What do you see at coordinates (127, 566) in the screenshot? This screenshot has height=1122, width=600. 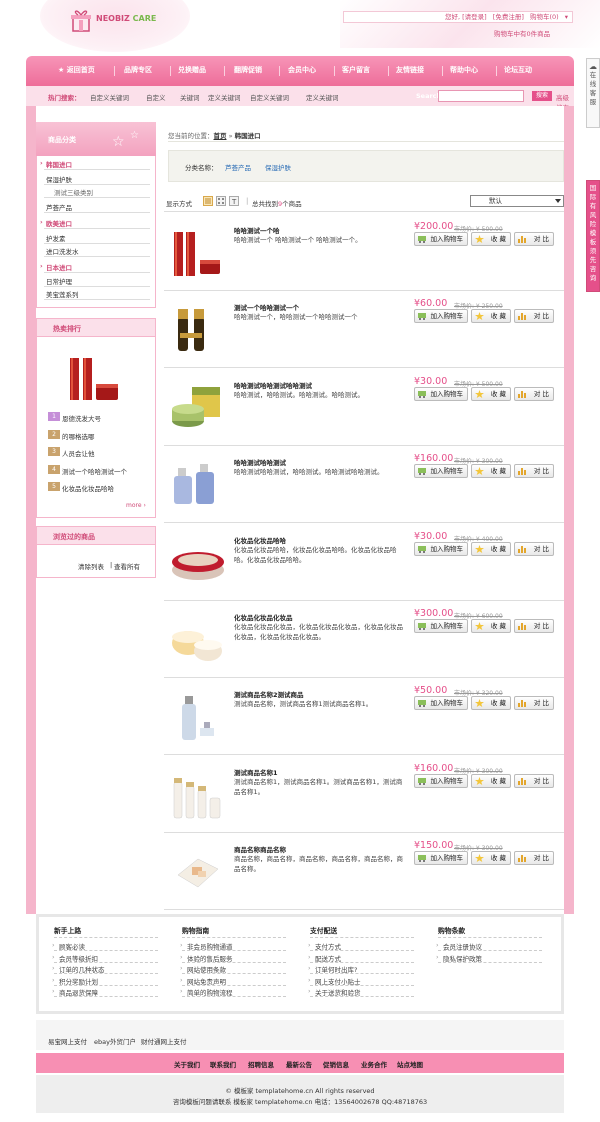 I see `view-all-link: 查看所有` at bounding box center [127, 566].